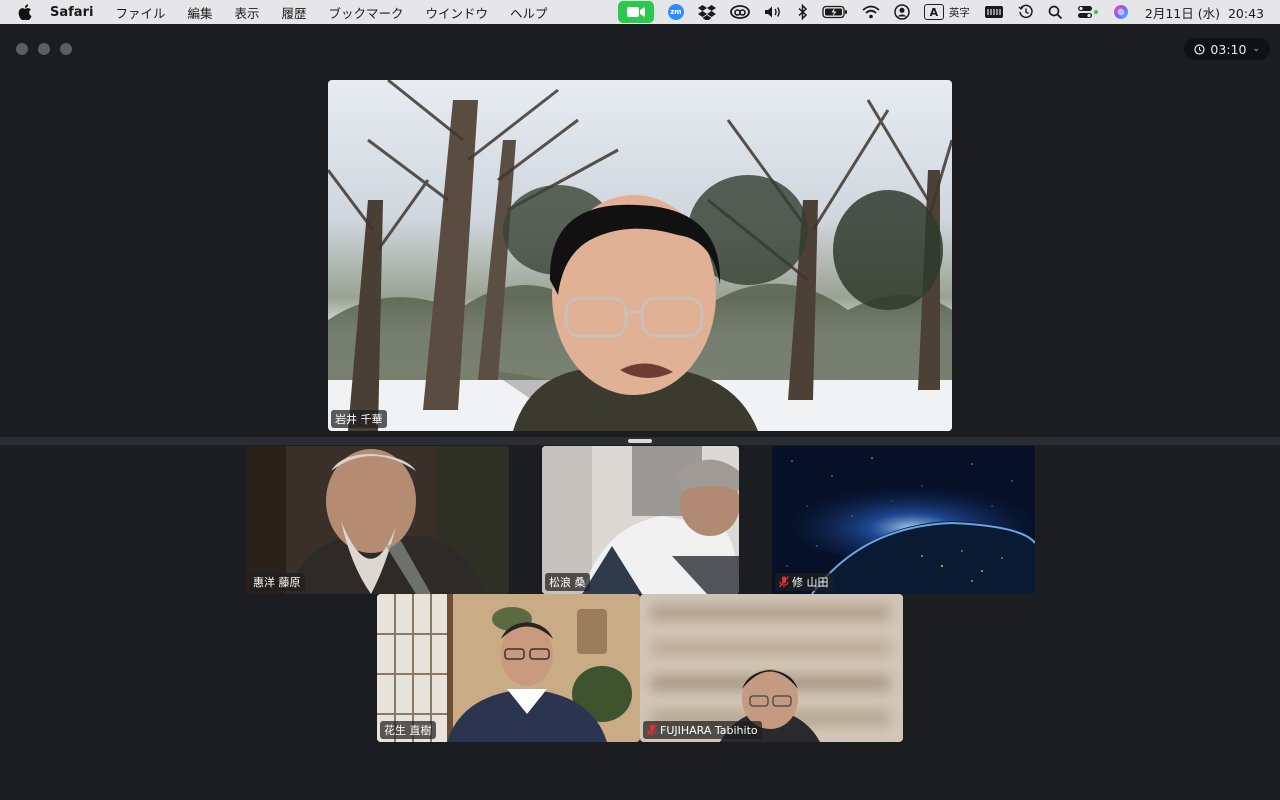  I want to click on speaker-name: 岩井 千華, so click(359, 419).